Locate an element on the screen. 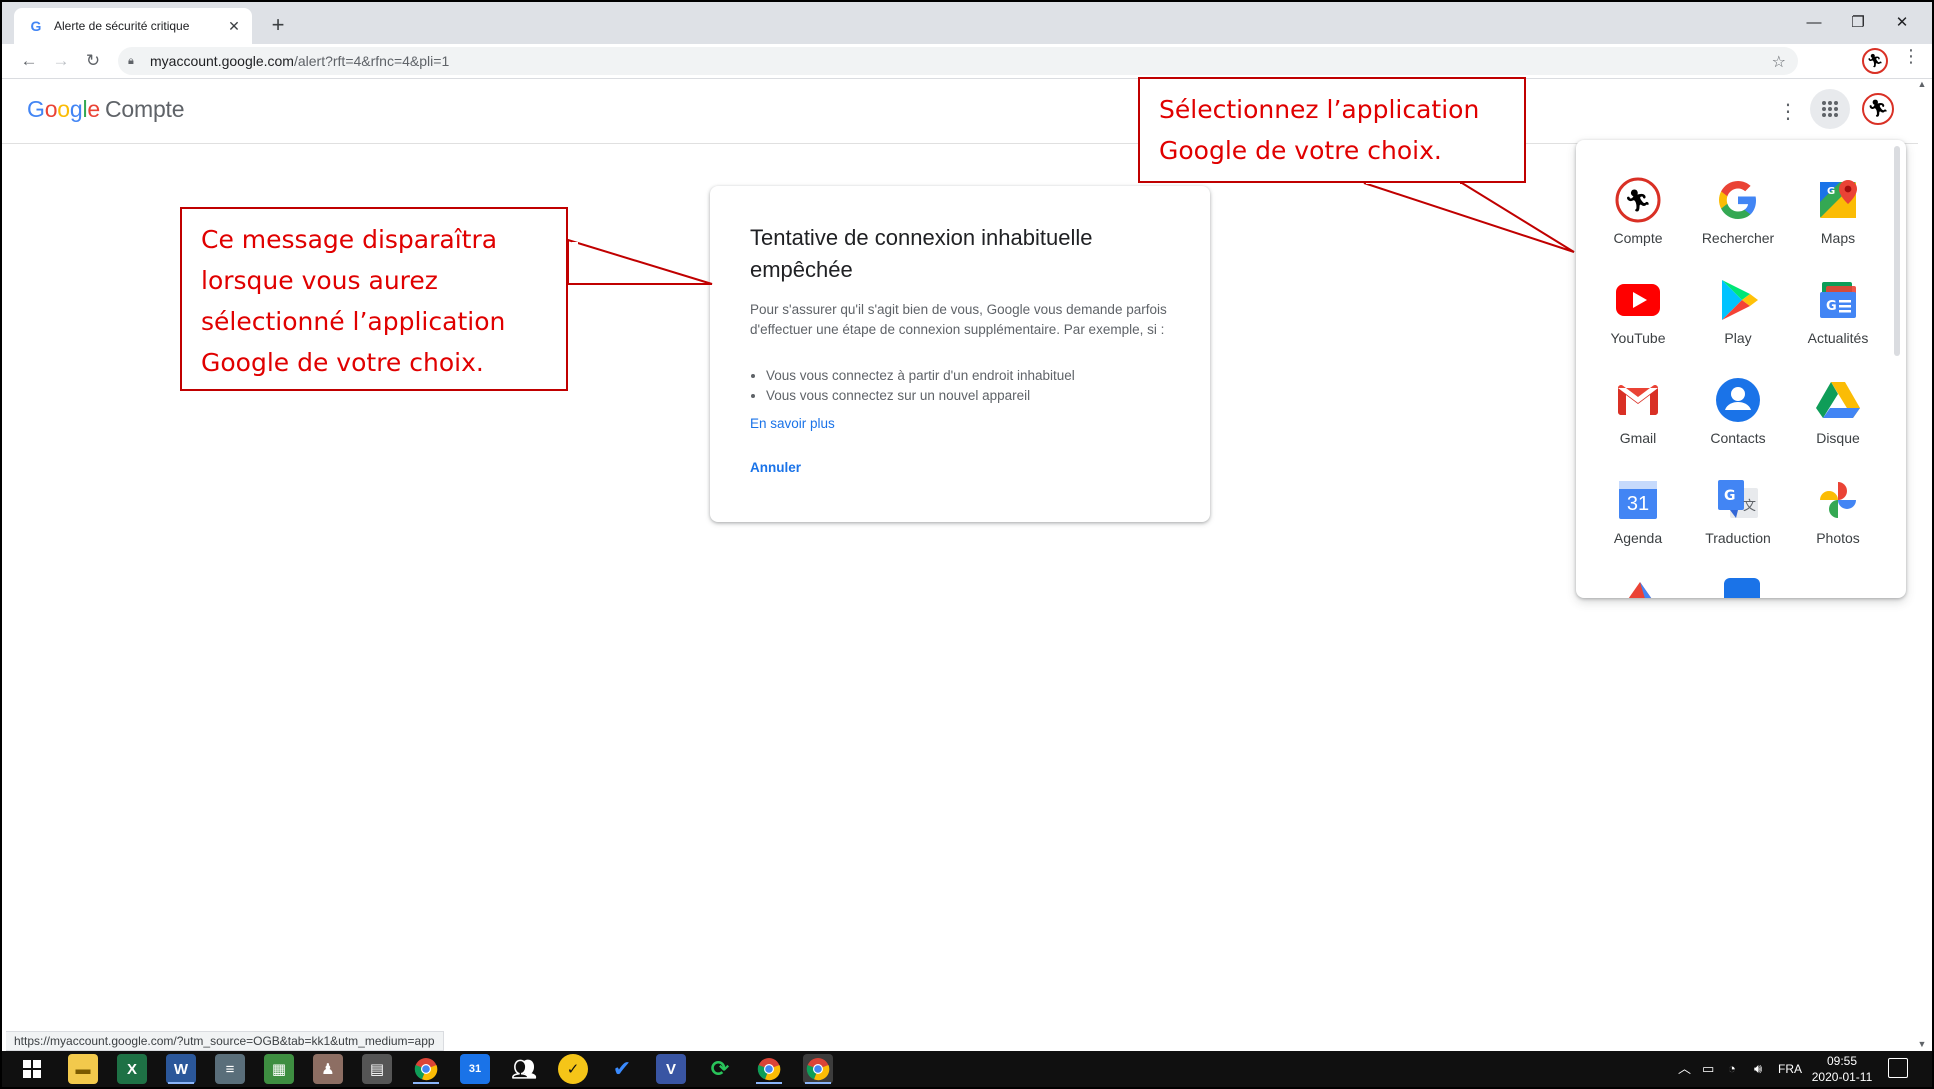 The image size is (1934, 1089). calendar-icon: 31 is located at coordinates (1638, 500).